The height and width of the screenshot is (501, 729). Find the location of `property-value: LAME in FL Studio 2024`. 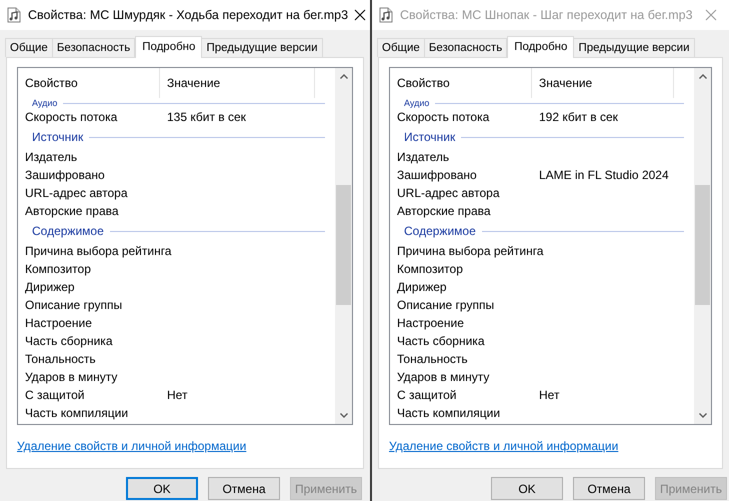

property-value: LAME in FL Studio 2024 is located at coordinates (604, 175).